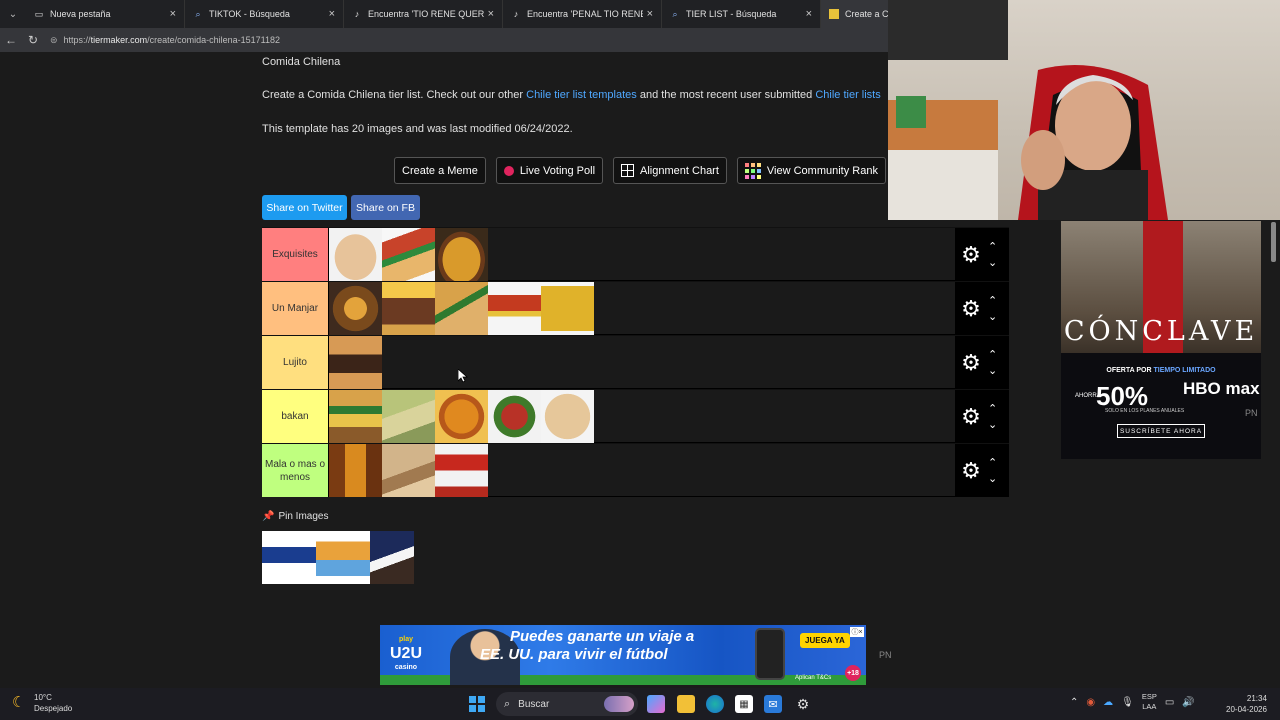 This screenshot has width=1280, height=720. Describe the element at coordinates (679, 170) in the screenshot. I see `button-label: Alignment Chart` at that location.